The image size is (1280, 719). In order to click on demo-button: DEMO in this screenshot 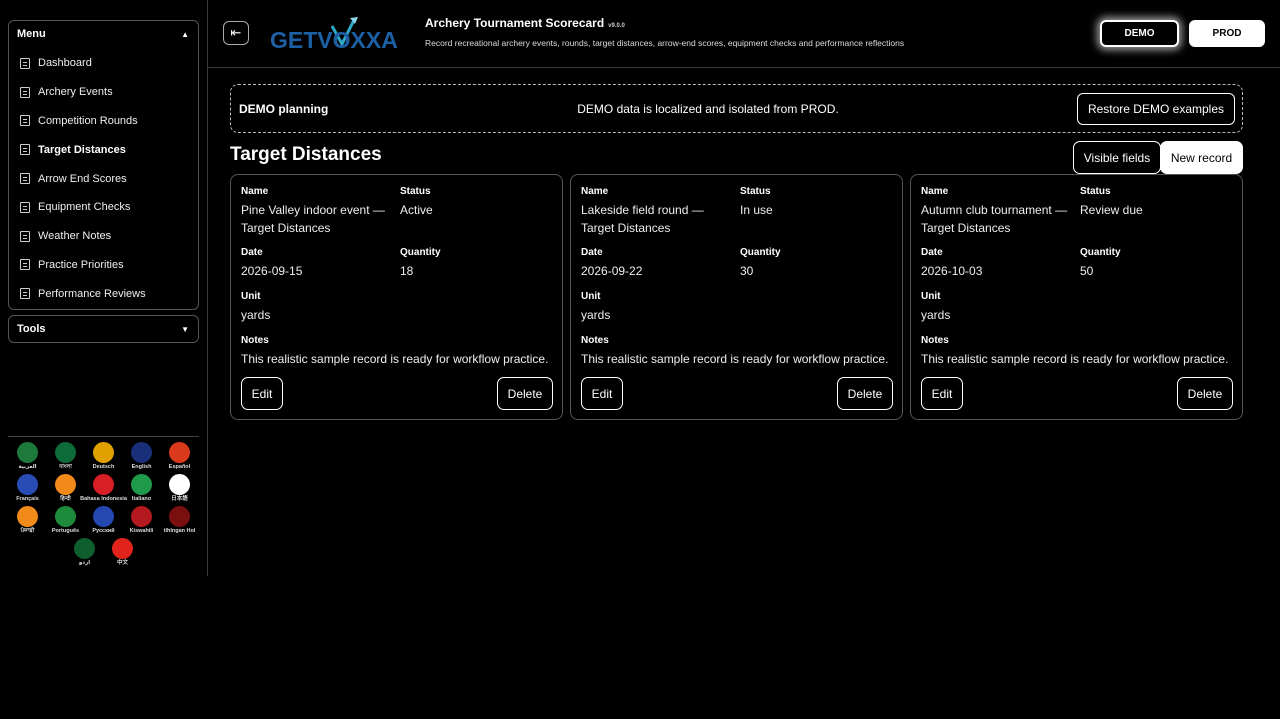, I will do `click(1139, 33)`.